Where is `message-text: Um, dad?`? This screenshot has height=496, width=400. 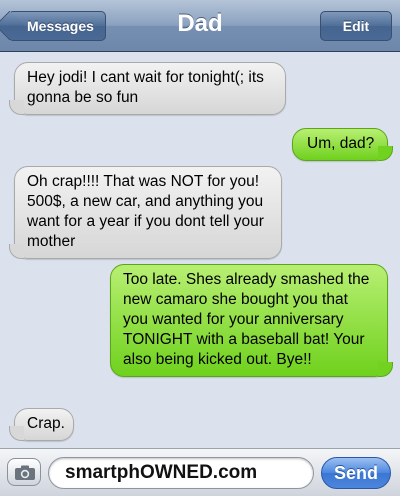 message-text: Um, dad? is located at coordinates (341, 143).